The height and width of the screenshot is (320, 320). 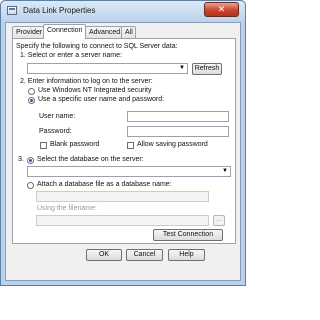 I want to click on blank-password-label: Blank password, so click(x=75, y=144).